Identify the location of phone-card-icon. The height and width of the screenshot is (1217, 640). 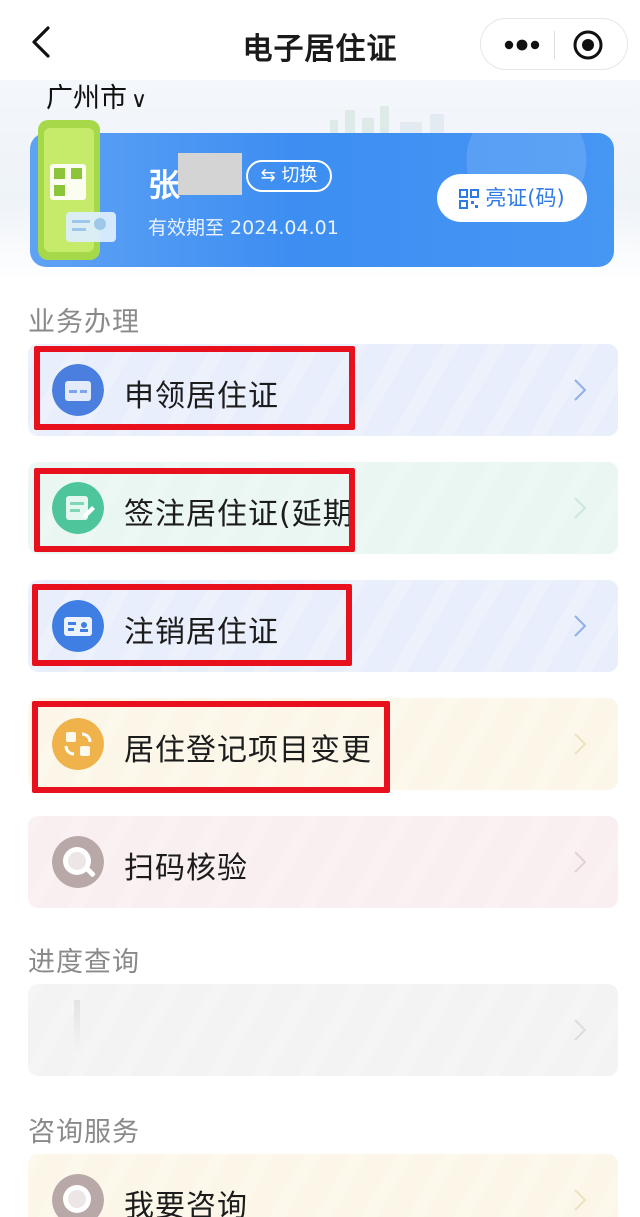
(77, 190).